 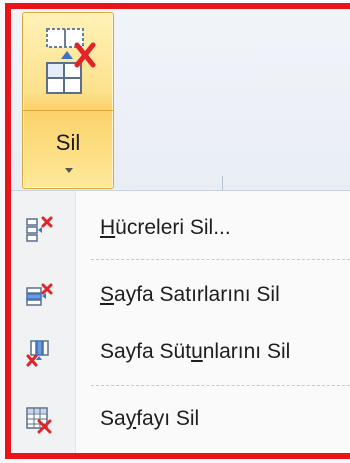 What do you see at coordinates (68, 110) in the screenshot?
I see `split-divider` at bounding box center [68, 110].